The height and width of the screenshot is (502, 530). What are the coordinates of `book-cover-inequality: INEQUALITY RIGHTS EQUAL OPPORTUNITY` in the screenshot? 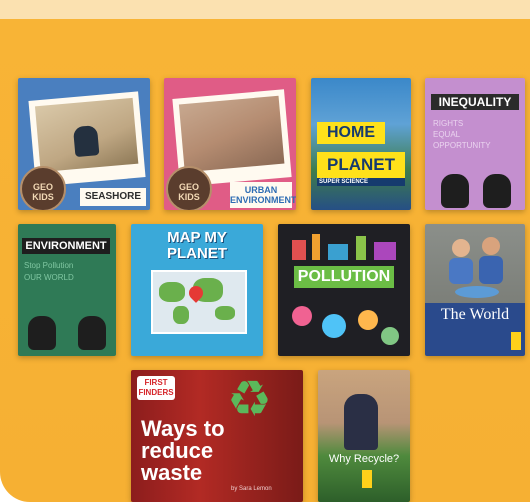 It's located at (475, 144).